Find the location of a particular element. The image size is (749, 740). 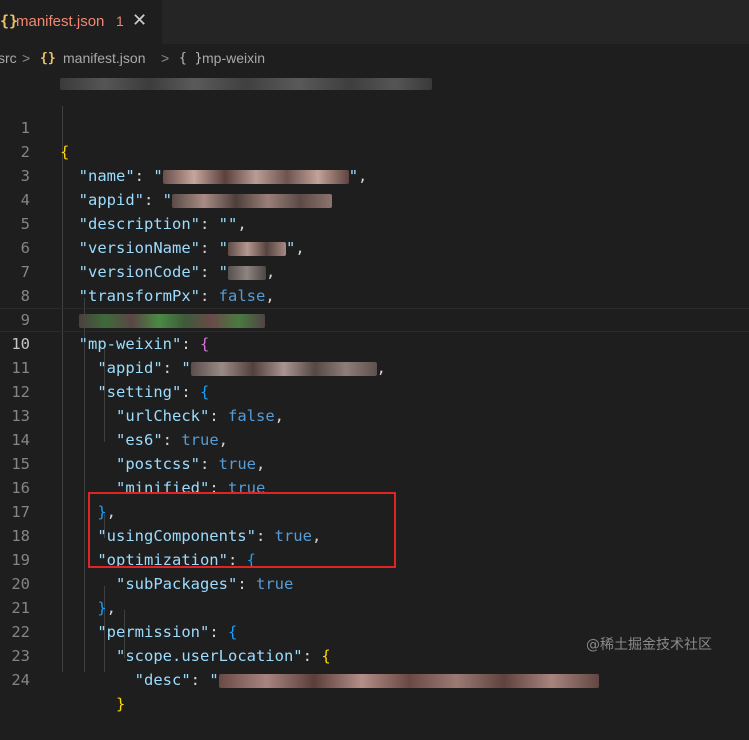

close-icon: ✕ is located at coordinates (139, 20).